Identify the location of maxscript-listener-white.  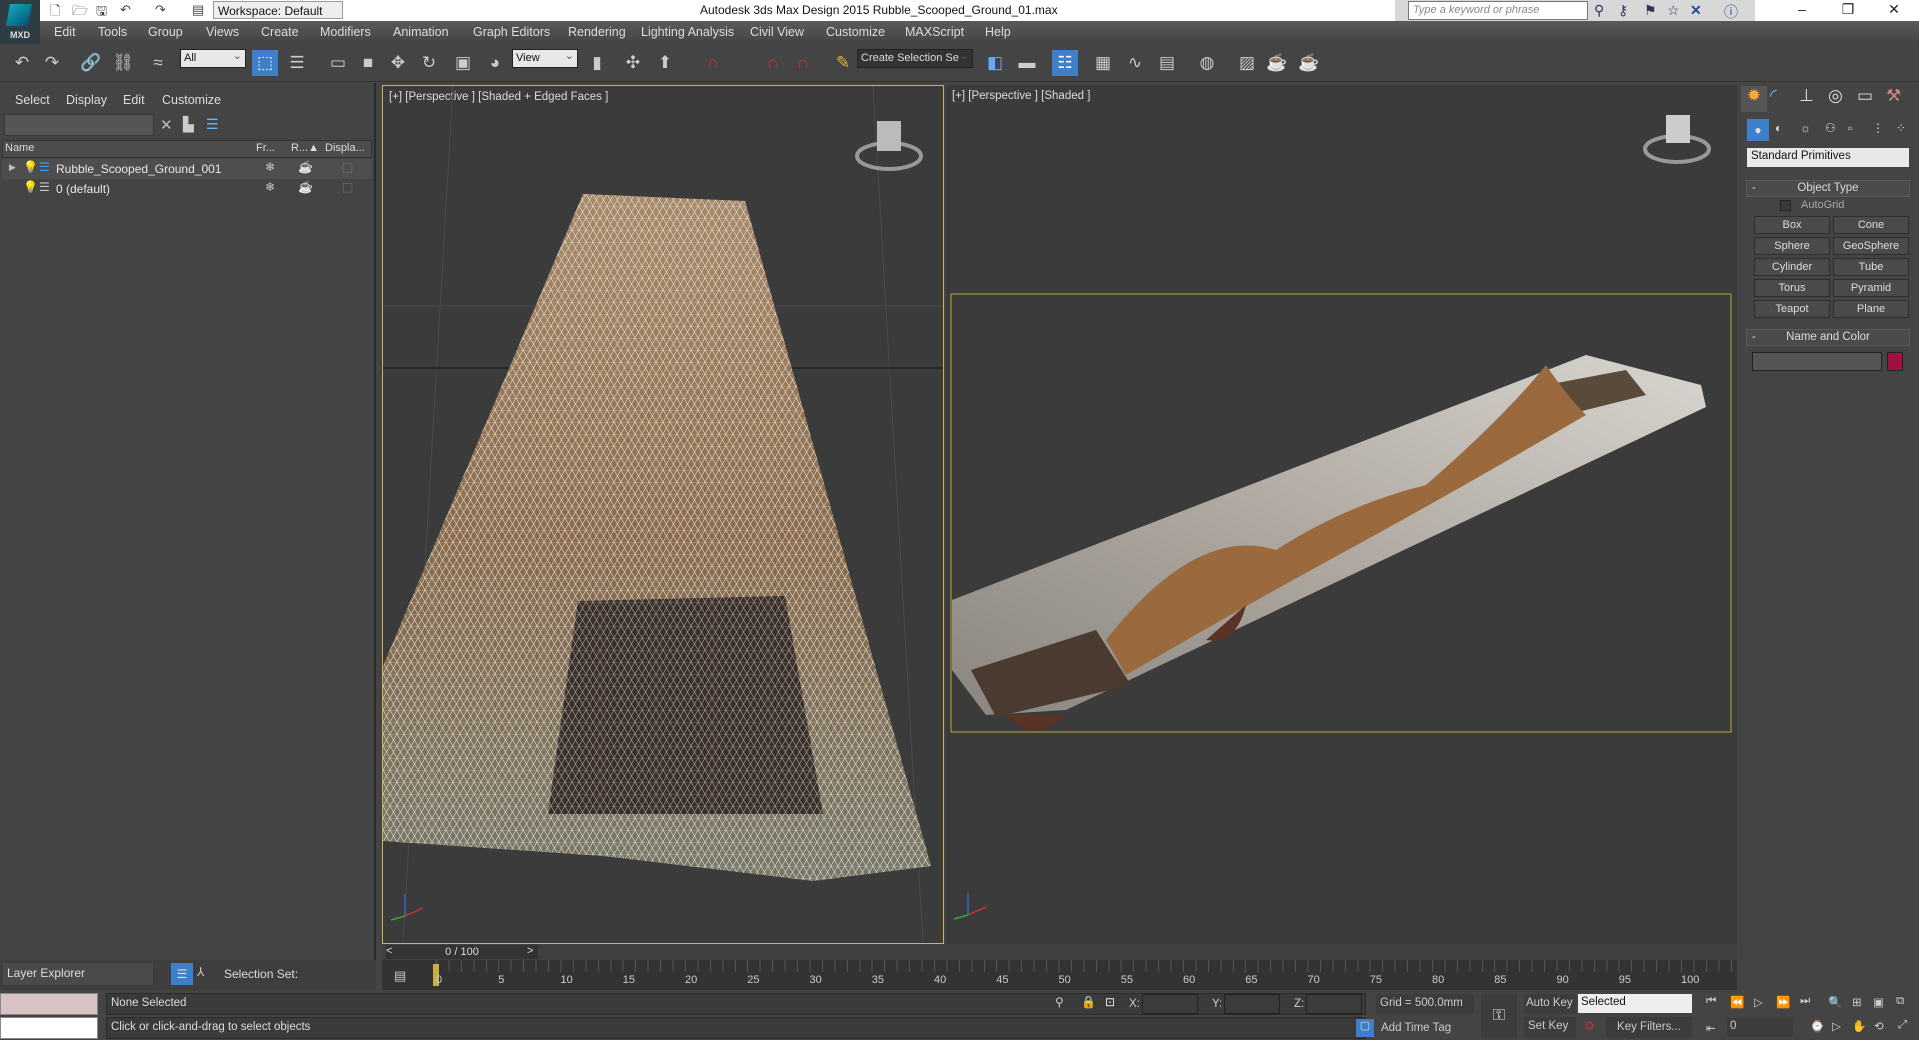
(49, 1028).